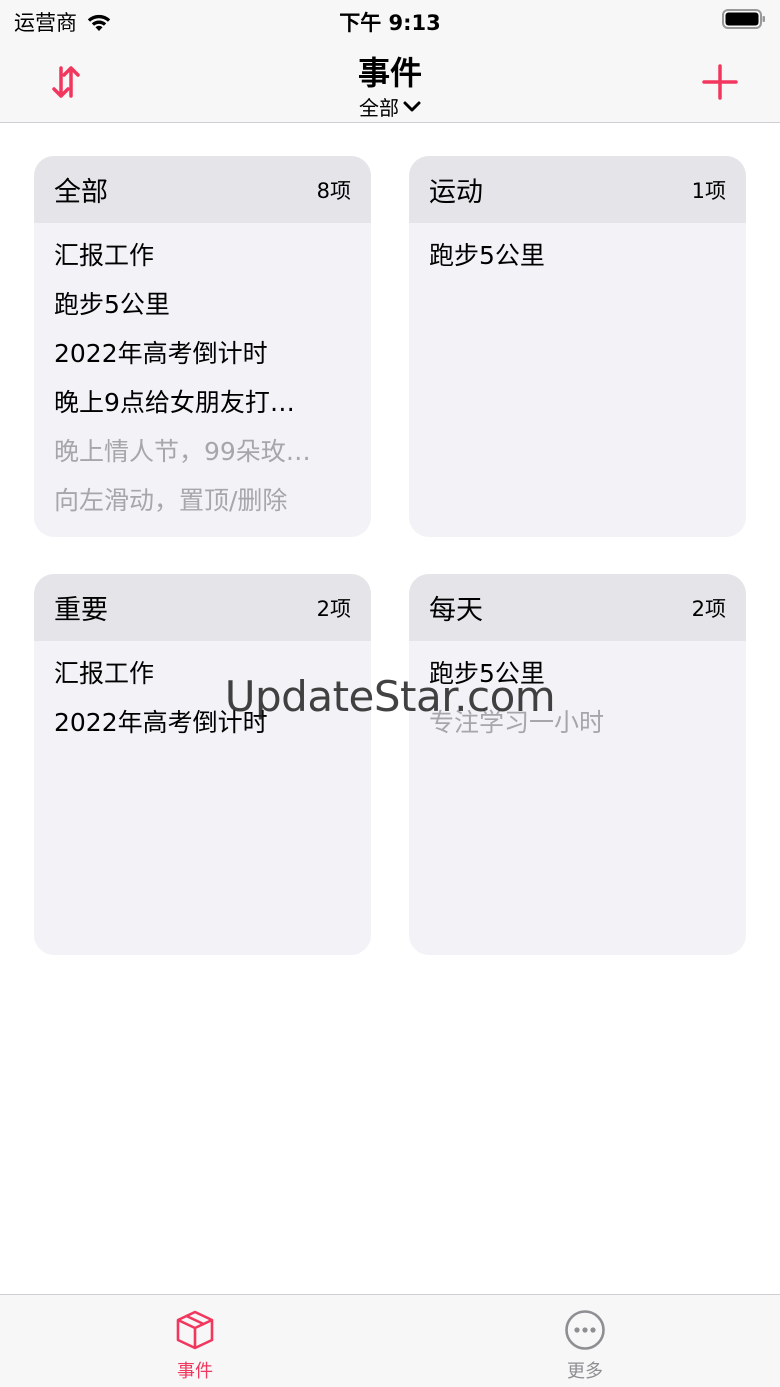  I want to click on card-header: 全部 8项, so click(202, 189).